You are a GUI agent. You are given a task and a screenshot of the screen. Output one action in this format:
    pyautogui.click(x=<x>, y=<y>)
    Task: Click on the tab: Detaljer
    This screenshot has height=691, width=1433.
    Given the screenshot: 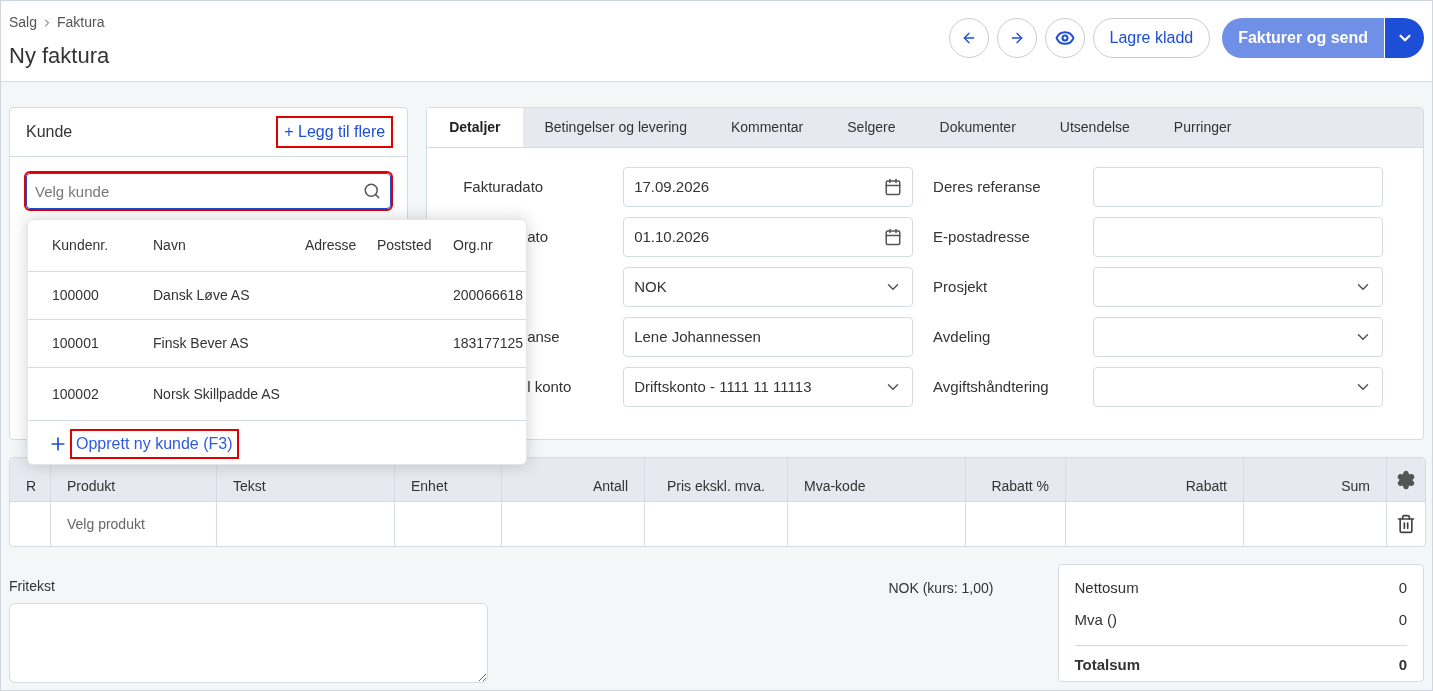 What is the action you would take?
    pyautogui.click(x=475, y=127)
    